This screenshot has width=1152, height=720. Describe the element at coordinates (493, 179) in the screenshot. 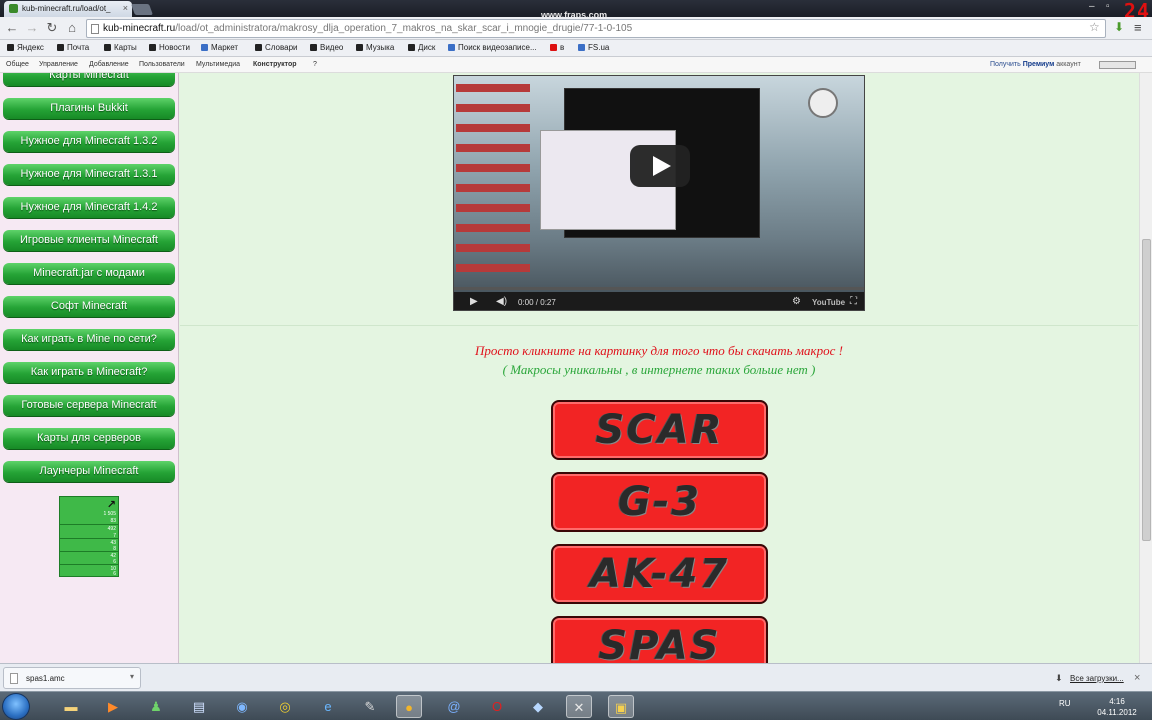

I see `desktop-icons` at that location.